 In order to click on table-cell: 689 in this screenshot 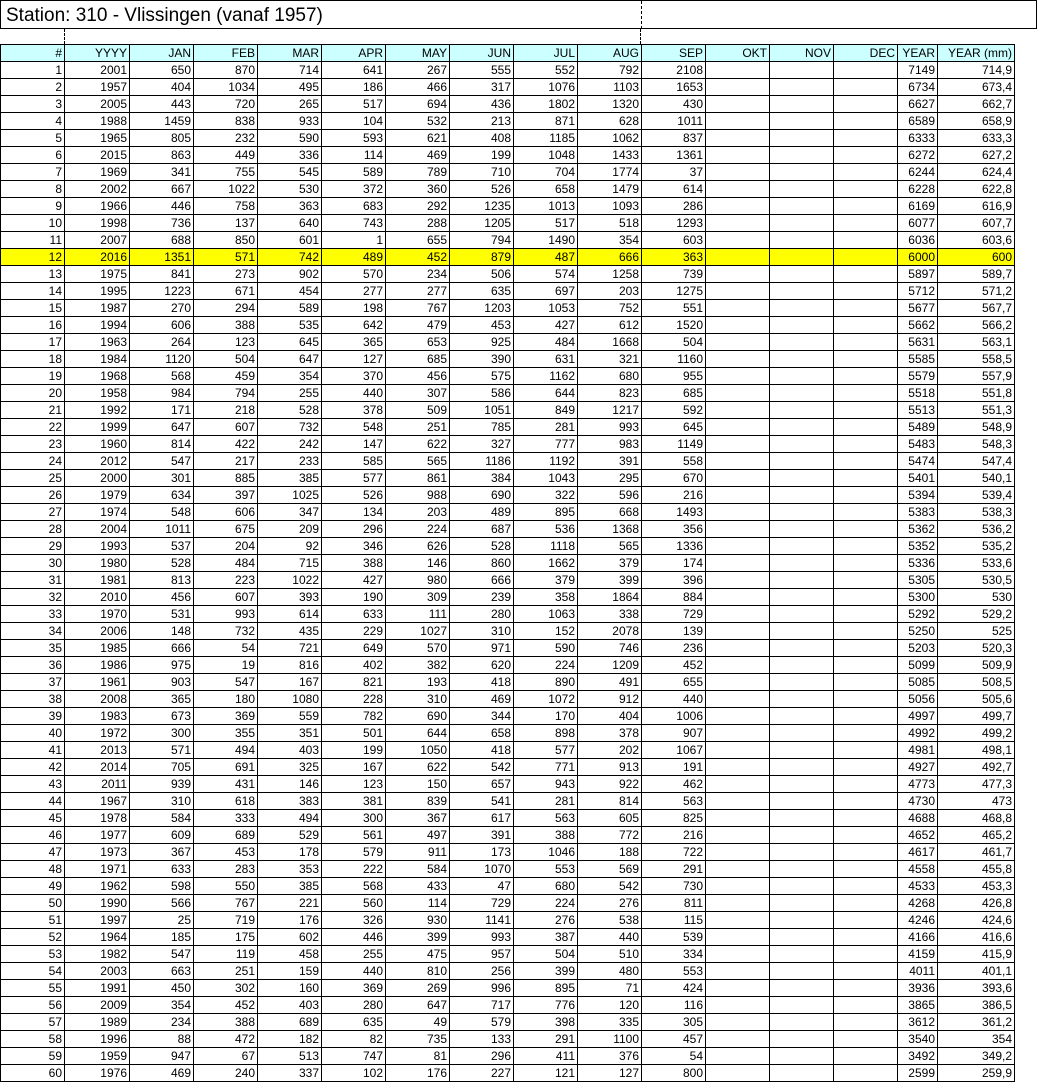, I will do `click(289, 1022)`.